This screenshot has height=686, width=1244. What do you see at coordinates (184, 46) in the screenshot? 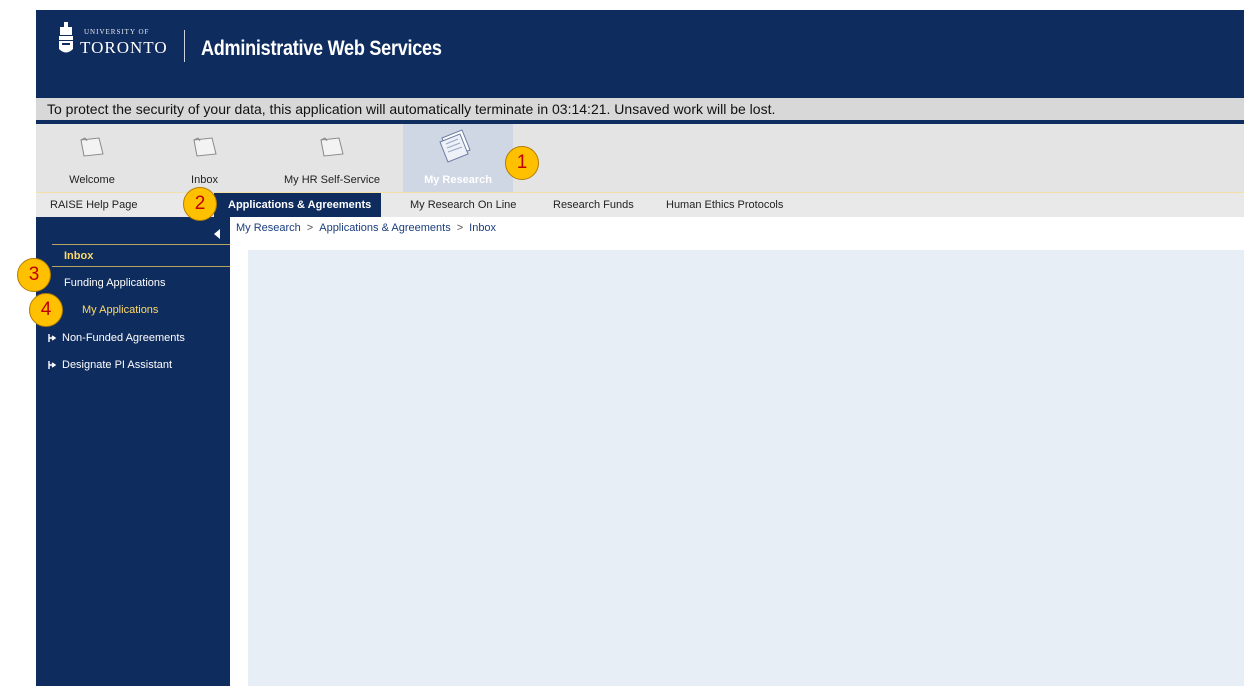
I see `header-divider` at bounding box center [184, 46].